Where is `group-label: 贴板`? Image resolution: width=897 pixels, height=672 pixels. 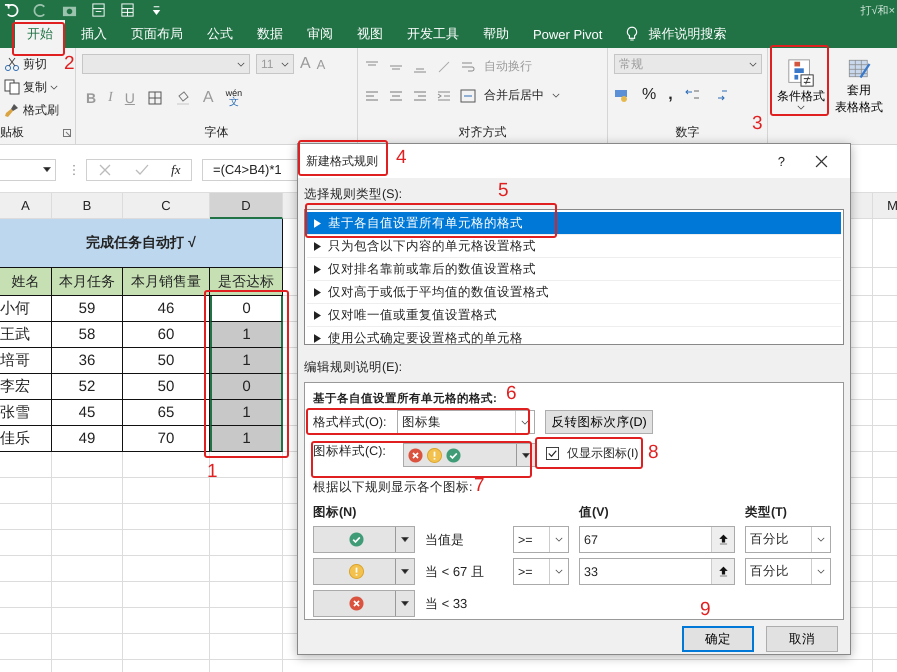 group-label: 贴板 is located at coordinates (12, 132).